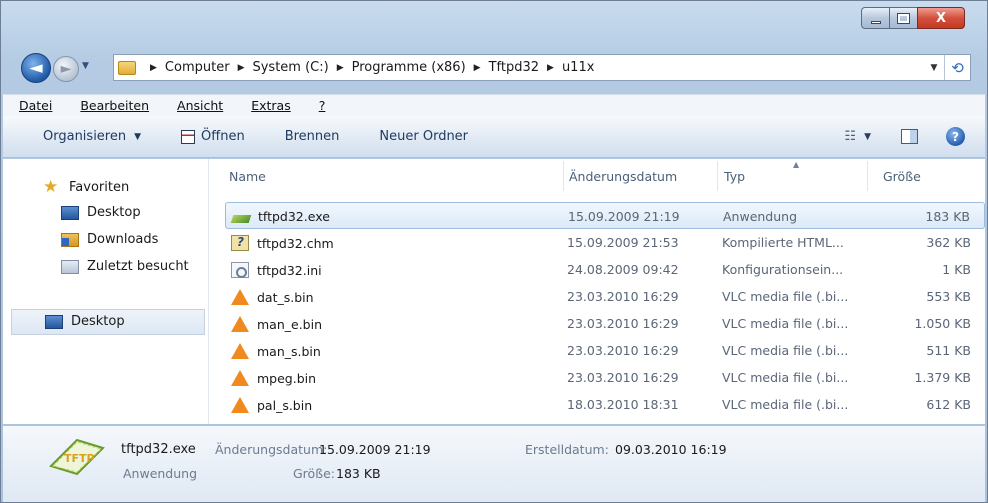  Describe the element at coordinates (955, 136) in the screenshot. I see `help-icon: ?` at that location.